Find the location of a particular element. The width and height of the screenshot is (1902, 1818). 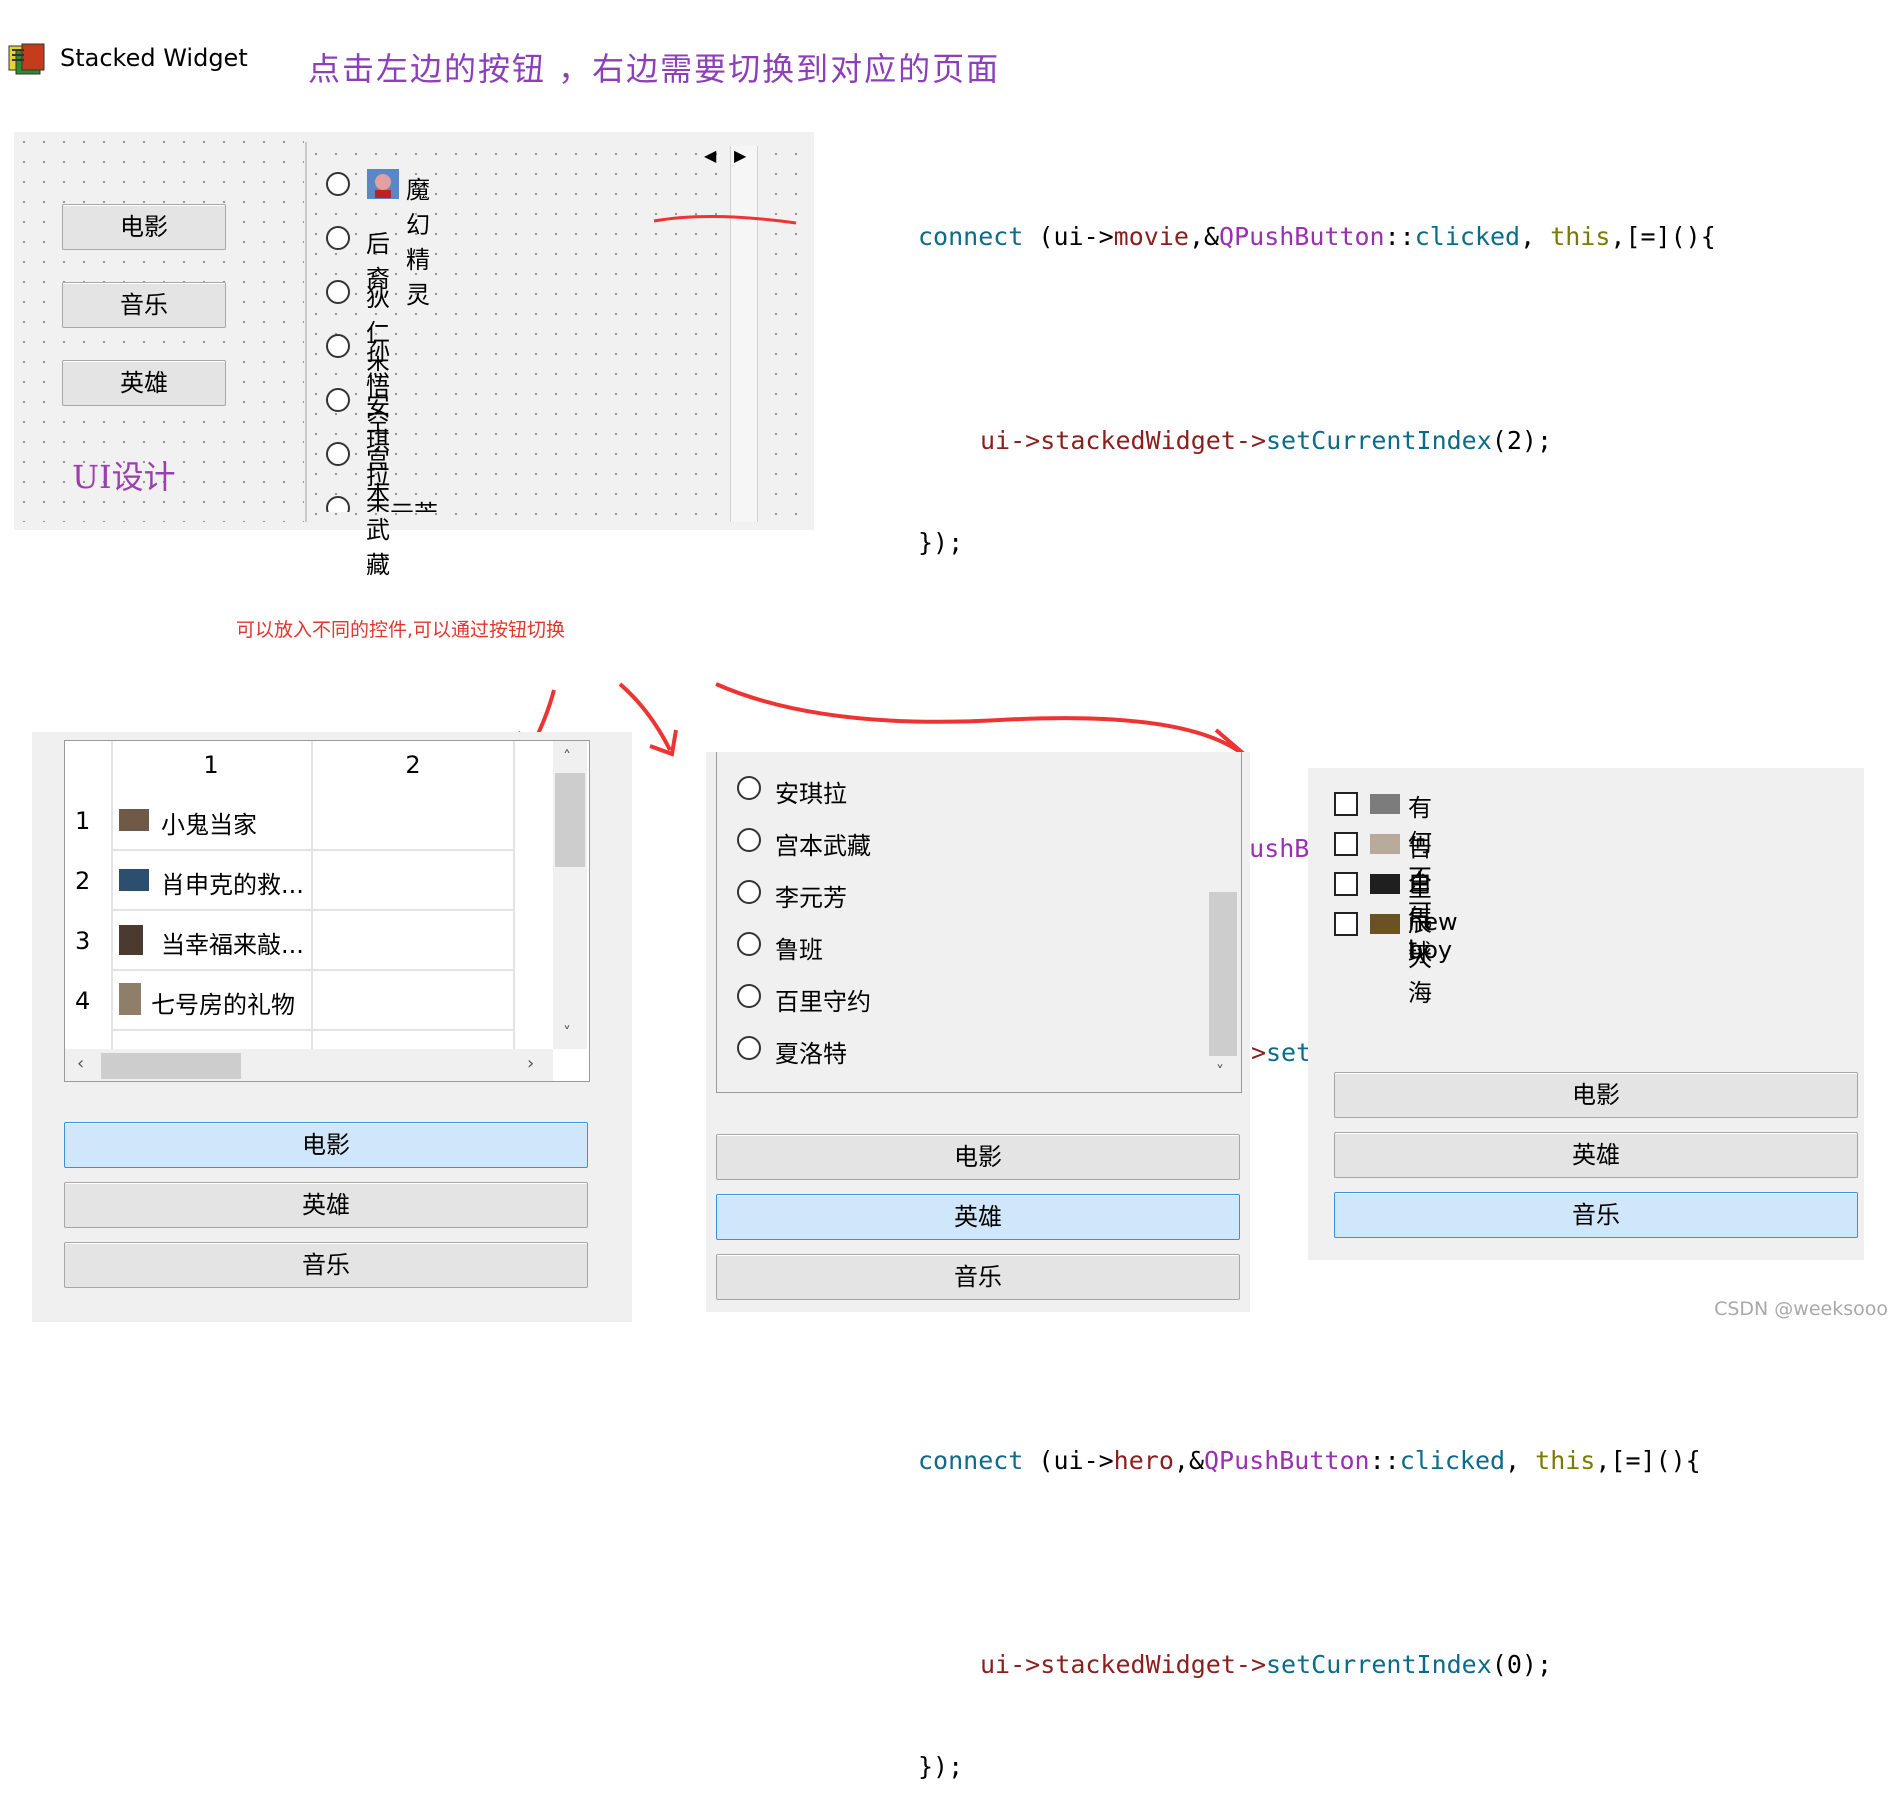

radio-label: 鲁班 is located at coordinates (799, 950).